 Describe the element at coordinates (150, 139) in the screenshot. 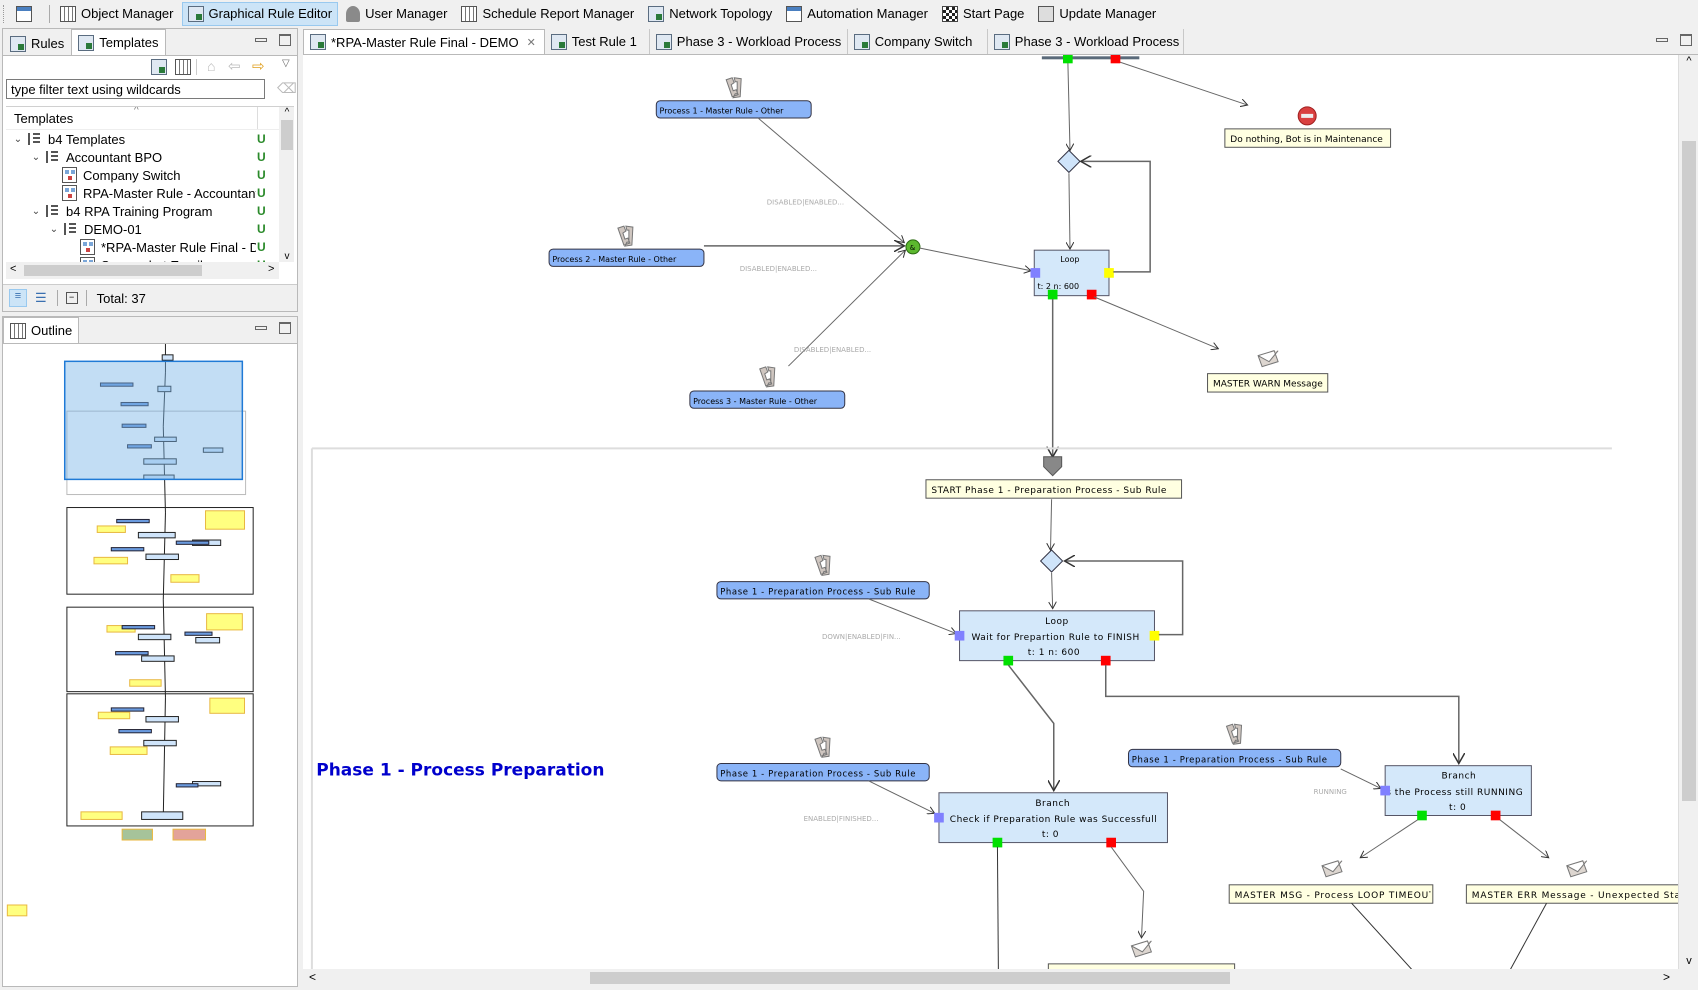

I see `tree-item: ⌄ b4 Templates U` at that location.